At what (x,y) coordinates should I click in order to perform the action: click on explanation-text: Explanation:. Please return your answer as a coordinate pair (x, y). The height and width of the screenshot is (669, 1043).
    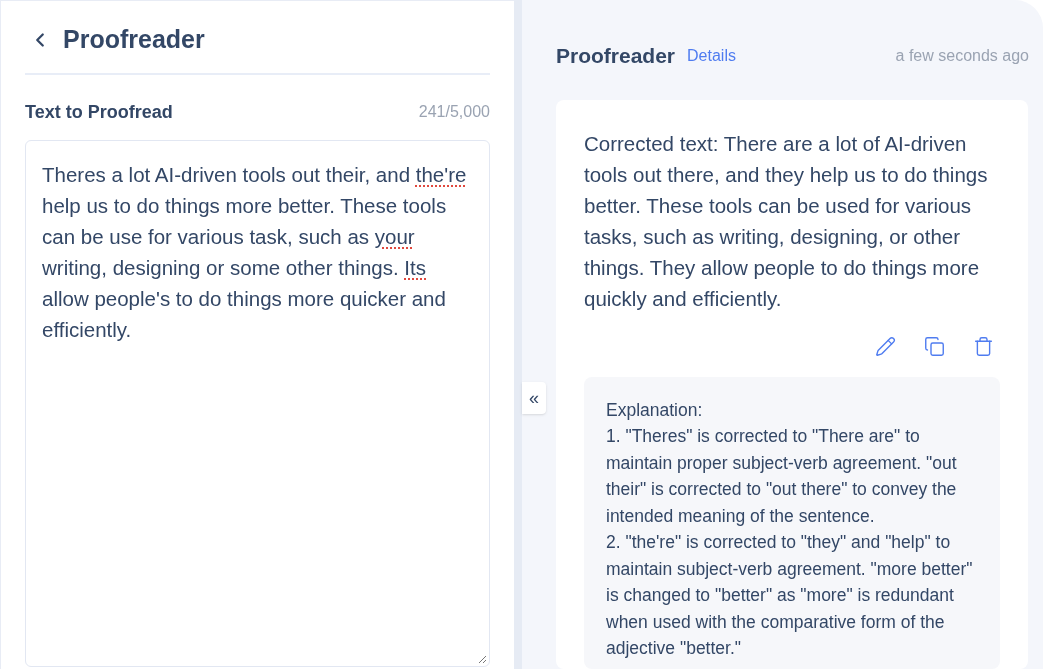
    Looking at the image, I should click on (655, 410).